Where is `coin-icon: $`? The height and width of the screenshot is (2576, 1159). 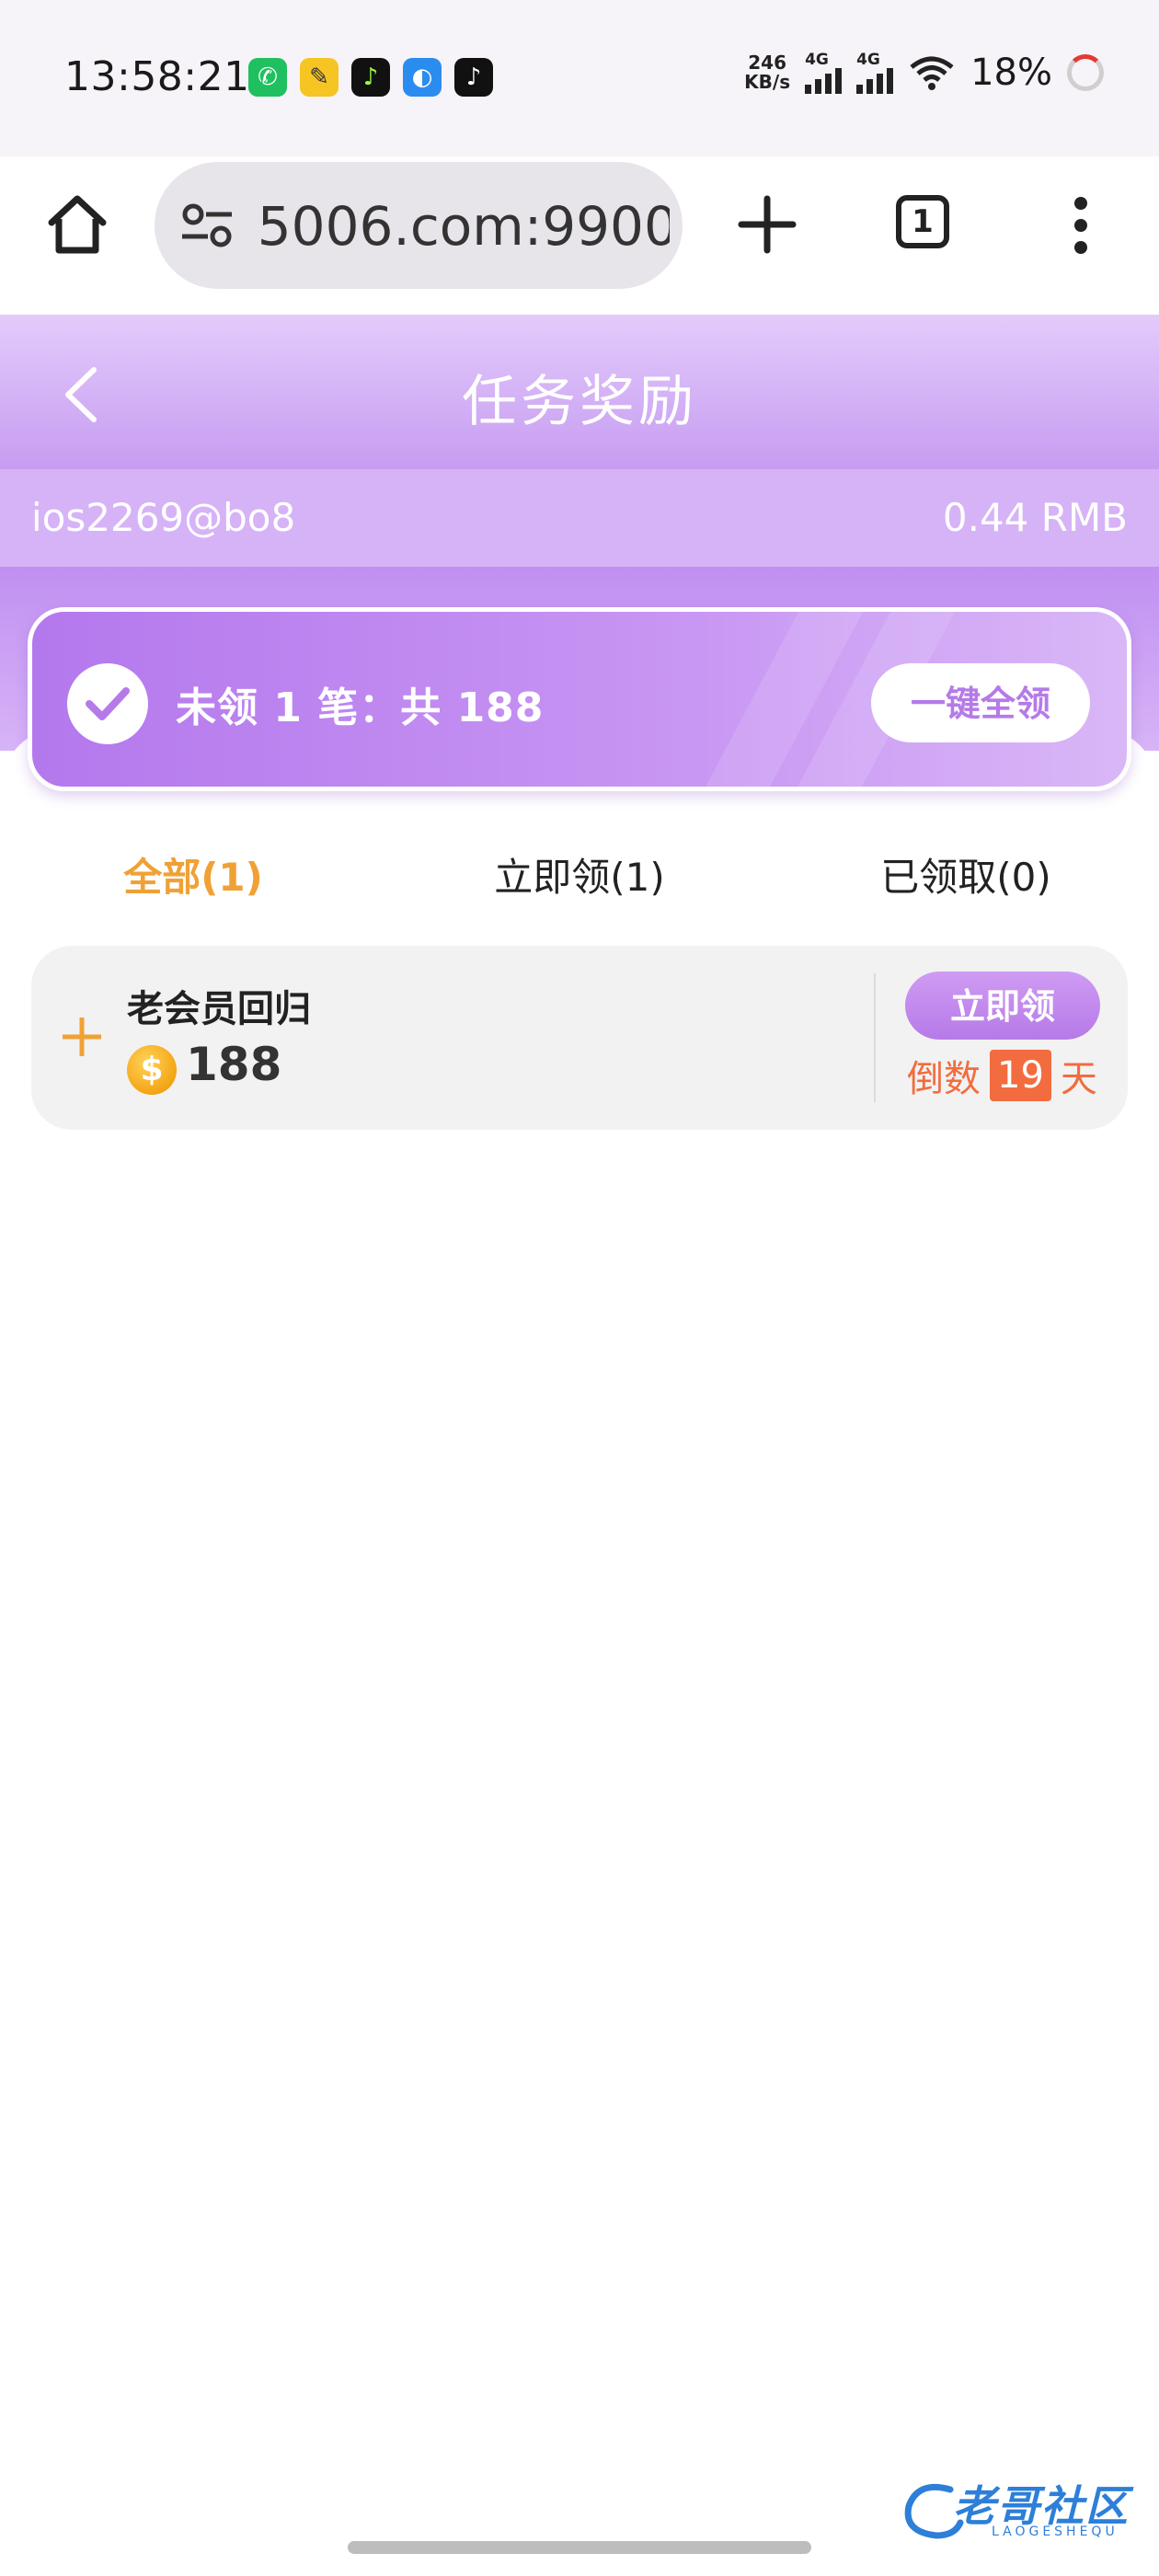 coin-icon: $ is located at coordinates (152, 1070).